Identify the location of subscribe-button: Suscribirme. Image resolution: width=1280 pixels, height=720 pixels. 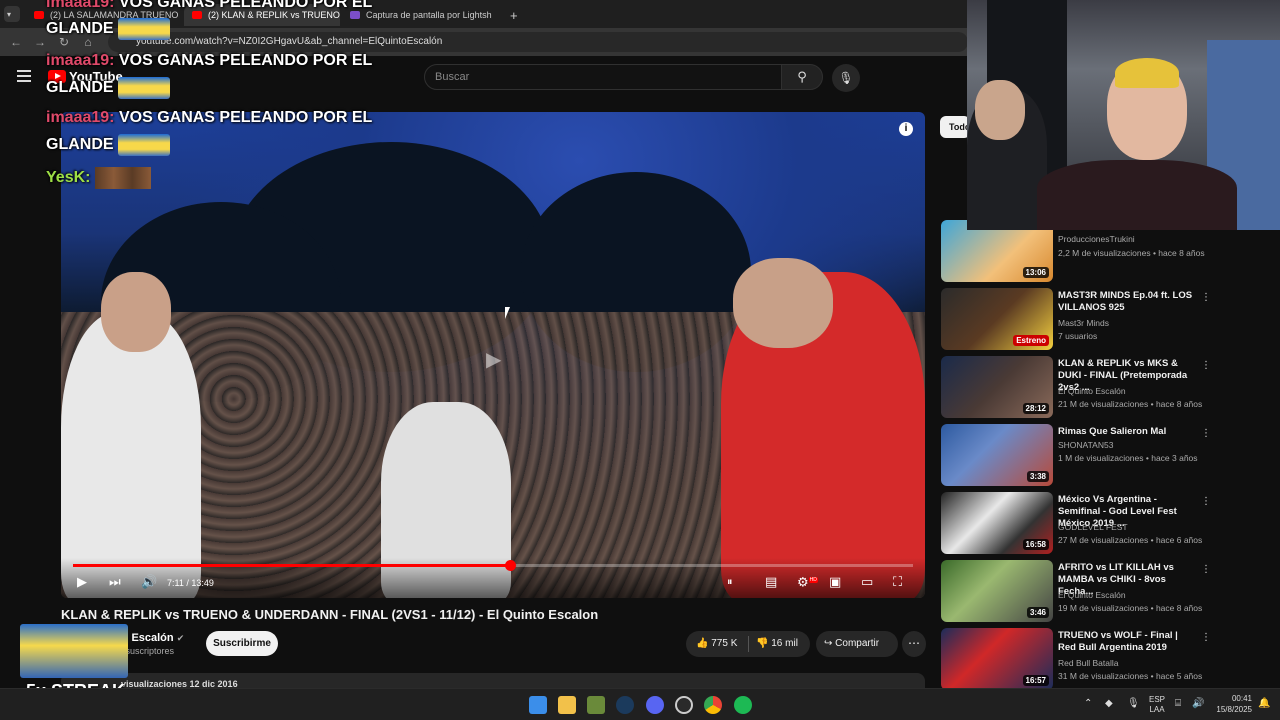
(242, 643).